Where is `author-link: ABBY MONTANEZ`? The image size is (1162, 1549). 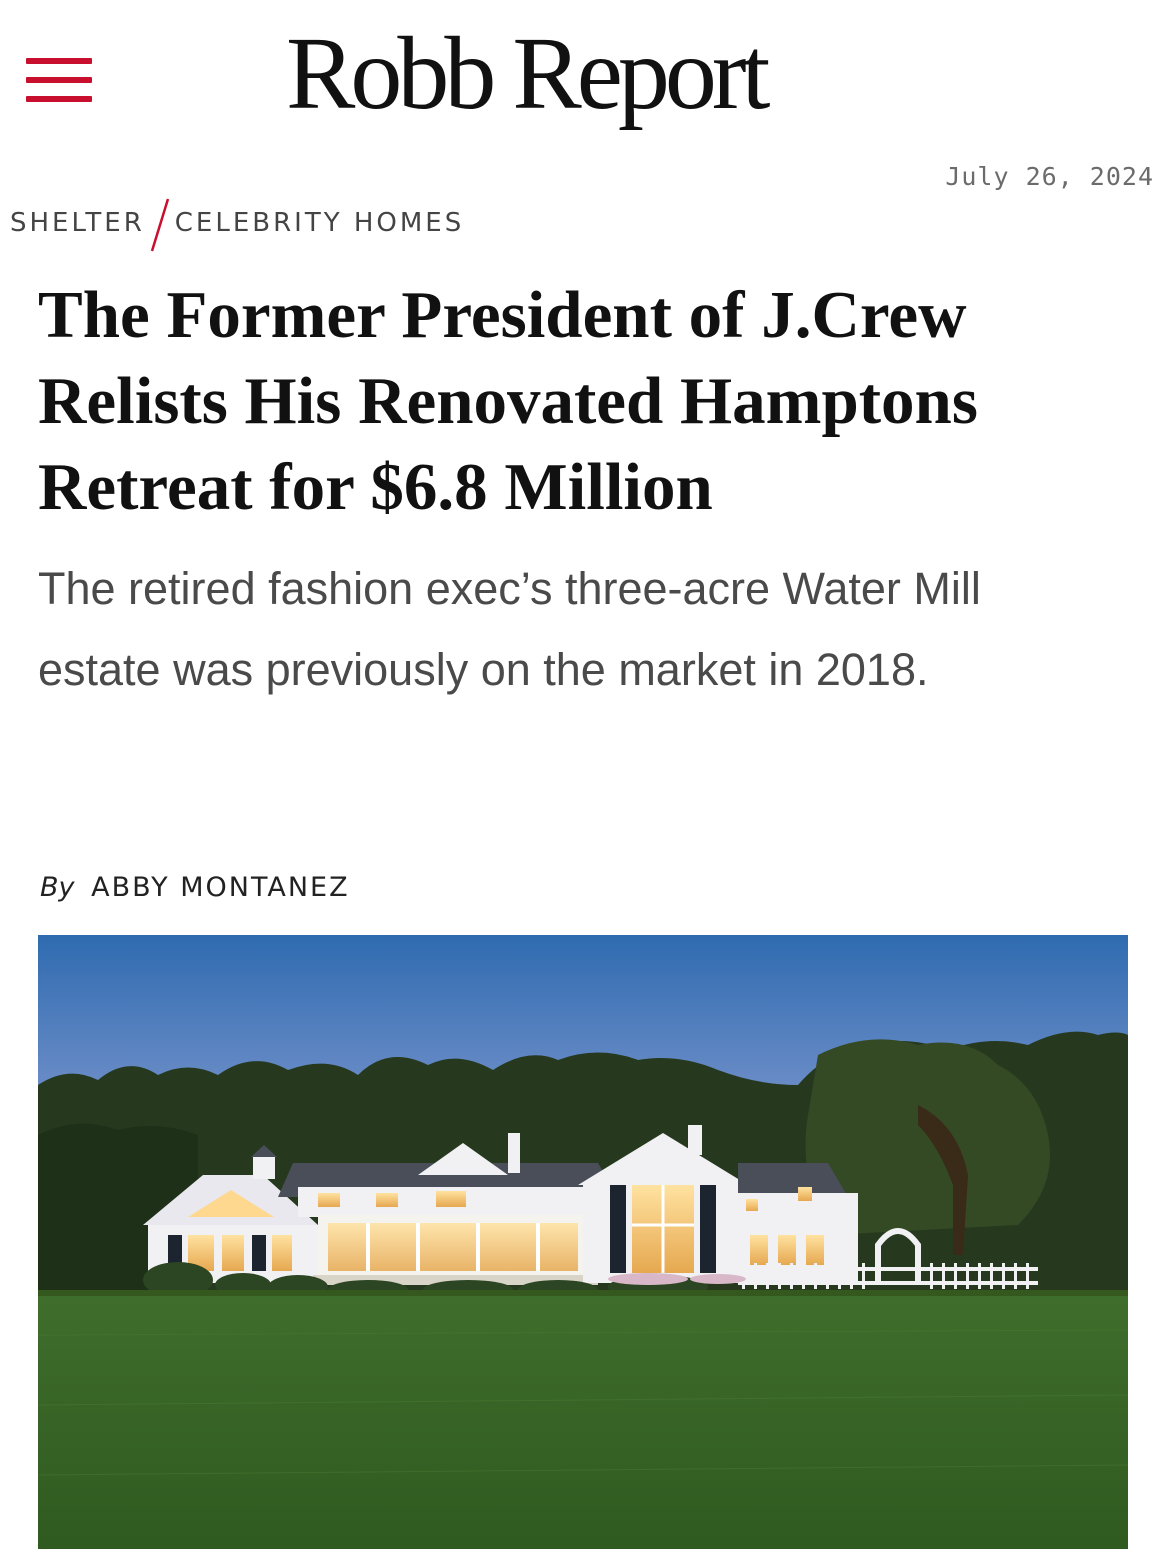 author-link: ABBY MONTANEZ is located at coordinates (220, 887).